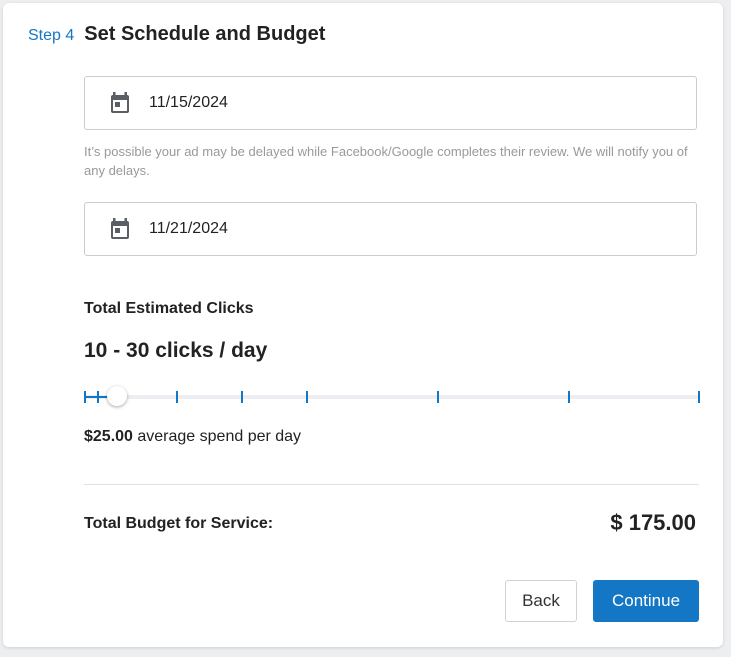 The image size is (731, 657). I want to click on average-spend: $25.00 average spend per day, so click(192, 437).